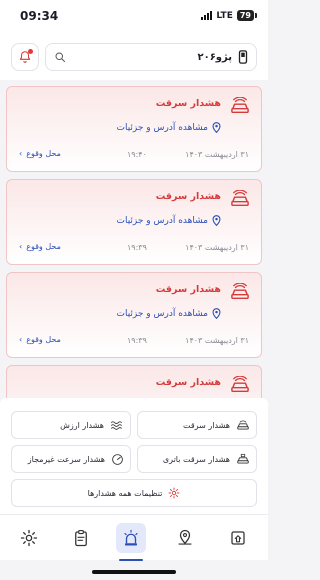 This screenshot has width=320, height=580. I want to click on battery-theft-alert-option: هشدار سرقت باتری, so click(197, 459).